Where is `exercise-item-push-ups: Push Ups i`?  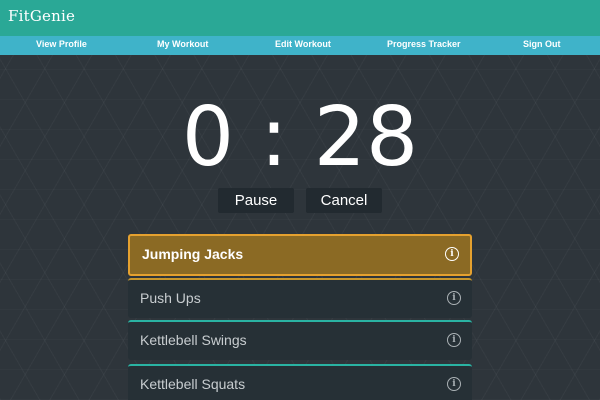 exercise-item-push-ups: Push Ups i is located at coordinates (300, 298).